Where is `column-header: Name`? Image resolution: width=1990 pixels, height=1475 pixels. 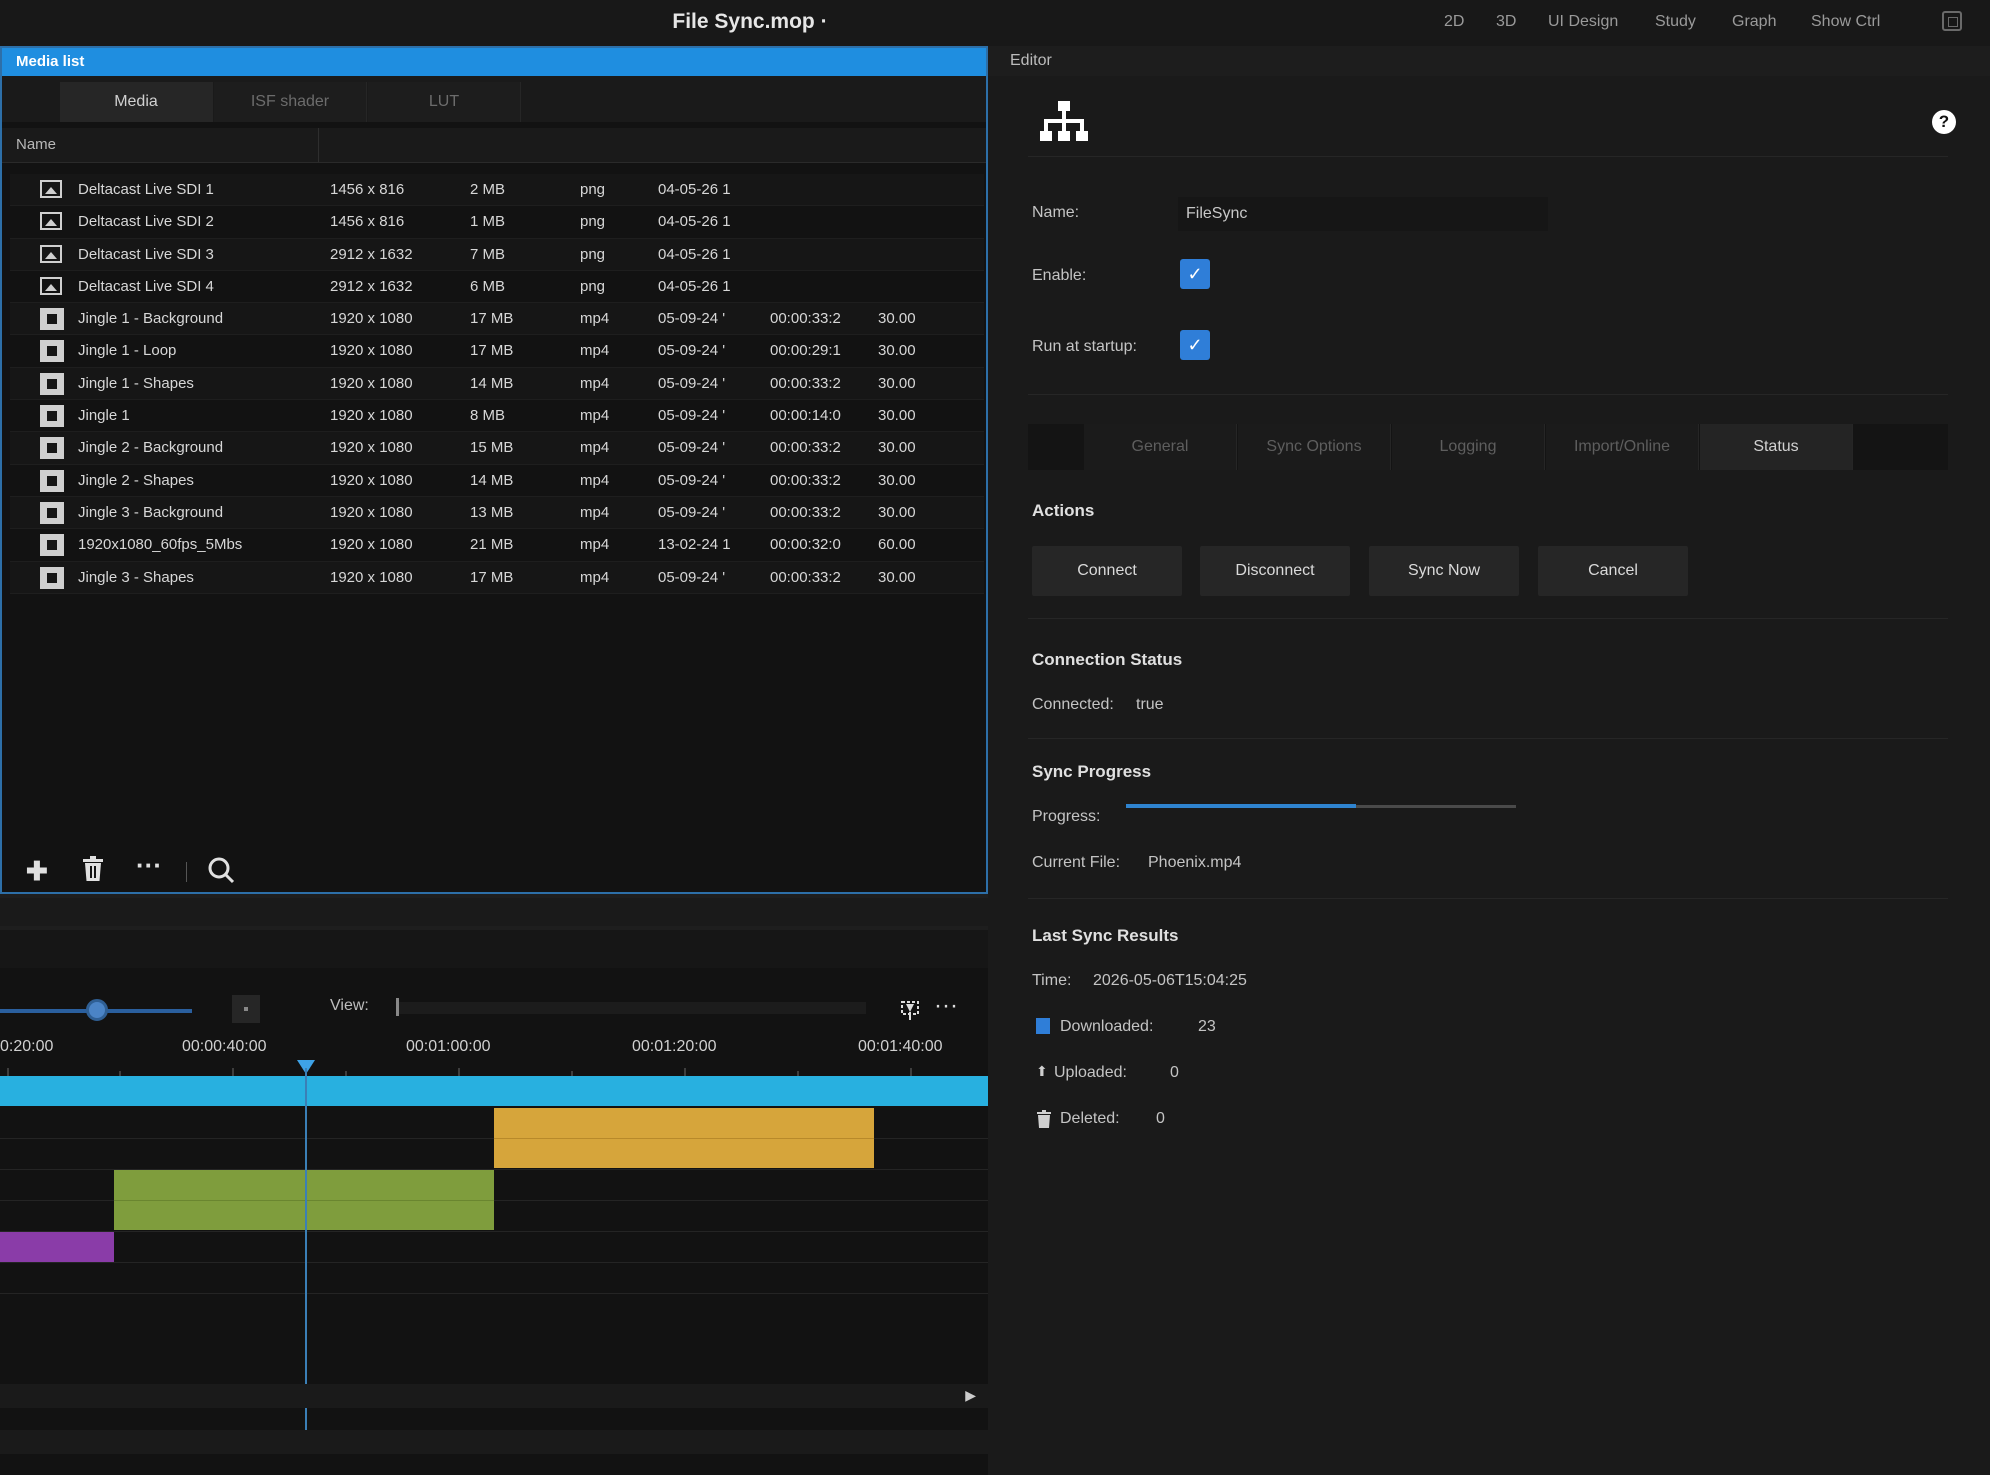
column-header: Name is located at coordinates (494, 145).